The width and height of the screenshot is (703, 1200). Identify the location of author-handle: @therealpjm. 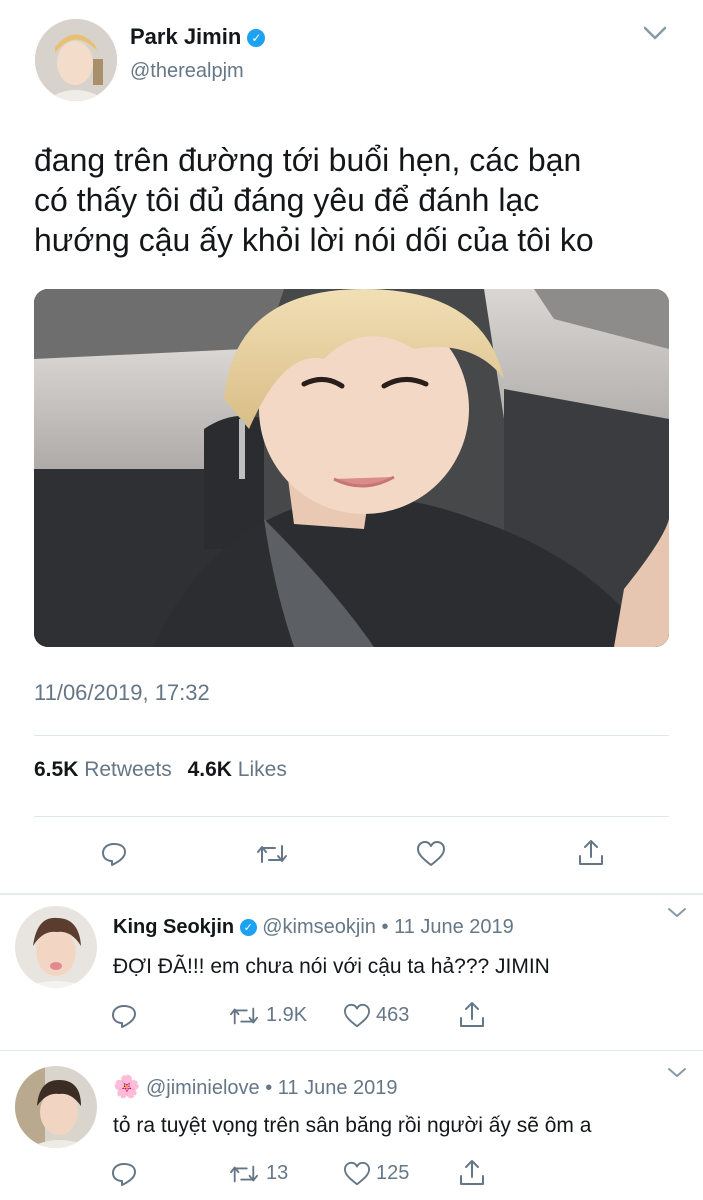
(187, 71).